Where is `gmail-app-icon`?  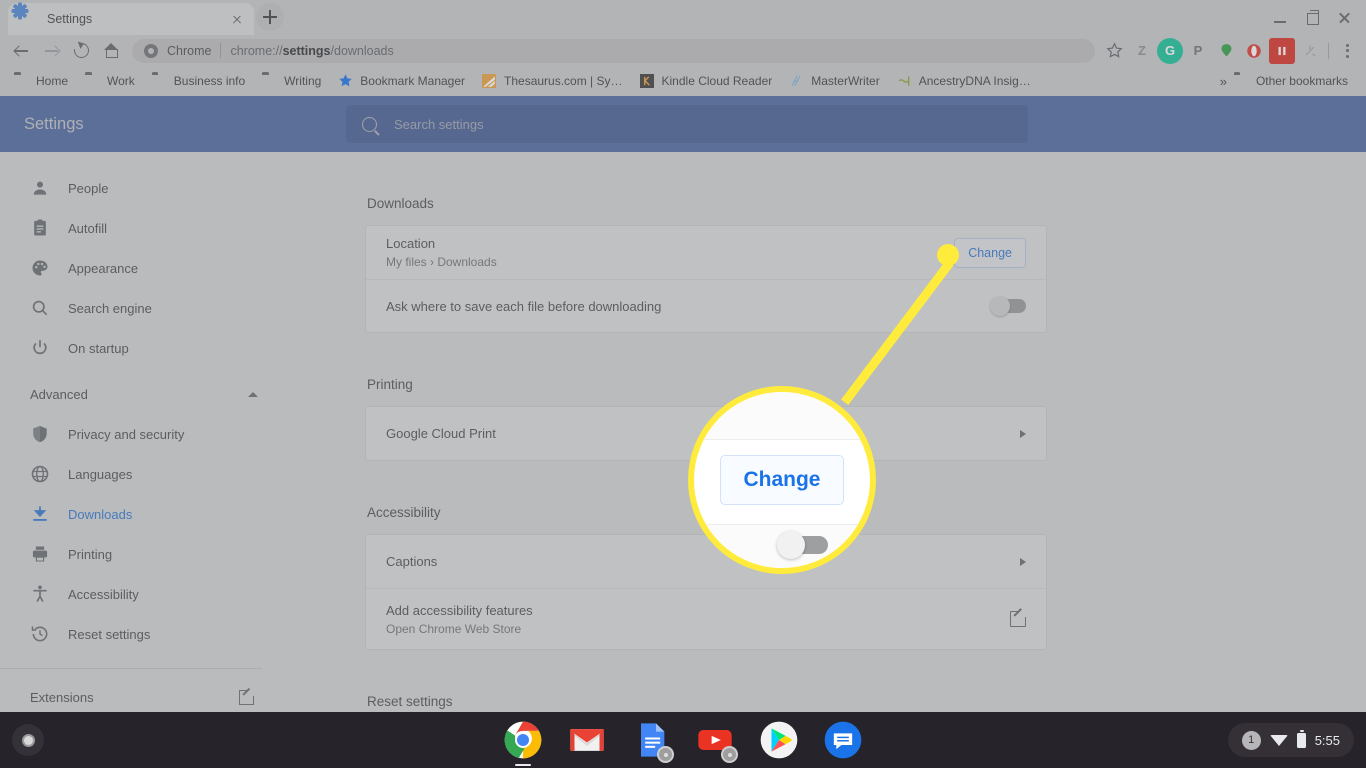 gmail-app-icon is located at coordinates (587, 740).